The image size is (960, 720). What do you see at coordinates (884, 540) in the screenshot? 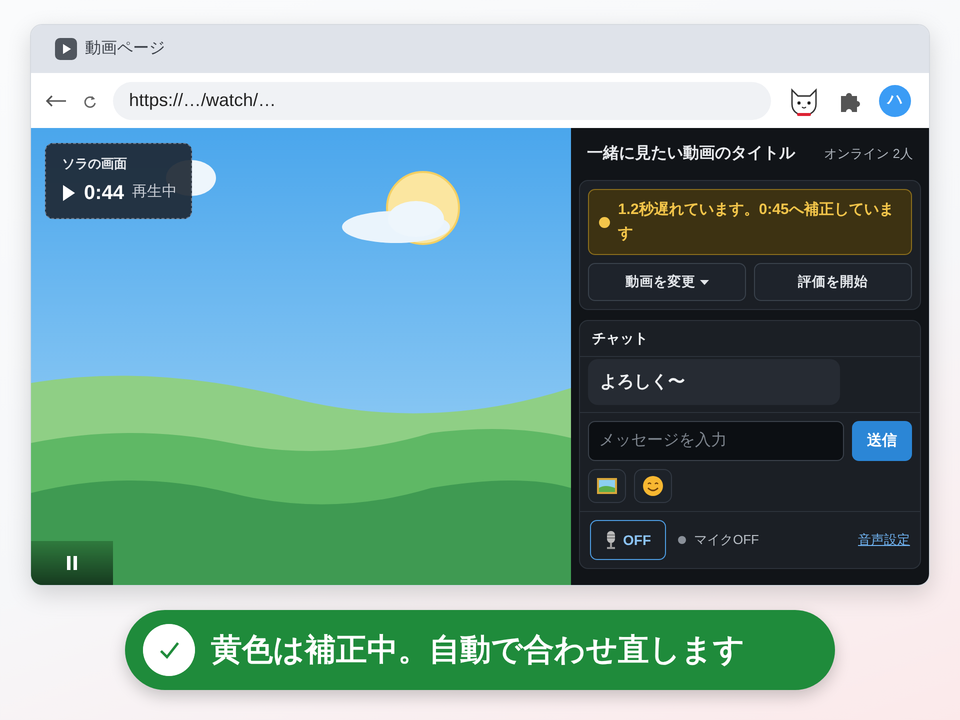
I see `voice-settings-link: 音声設定` at bounding box center [884, 540].